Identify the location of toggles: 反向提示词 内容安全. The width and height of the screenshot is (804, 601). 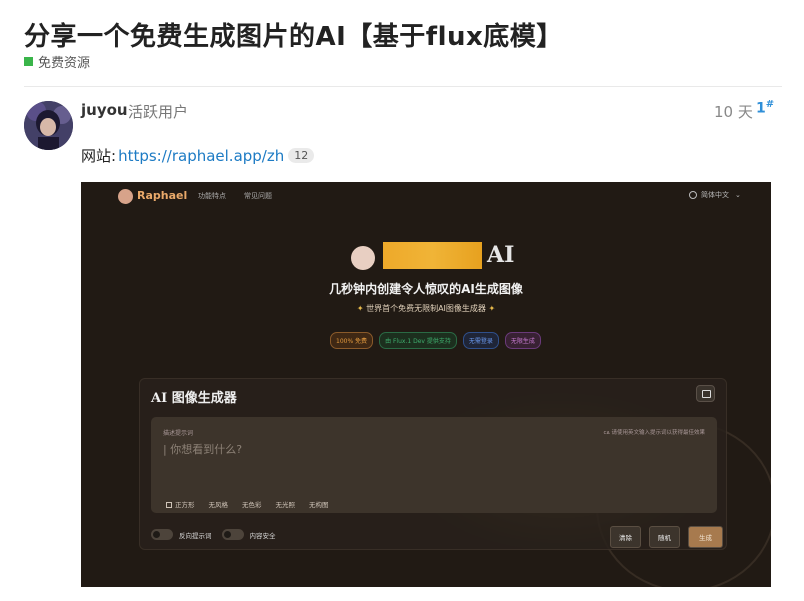
(213, 534).